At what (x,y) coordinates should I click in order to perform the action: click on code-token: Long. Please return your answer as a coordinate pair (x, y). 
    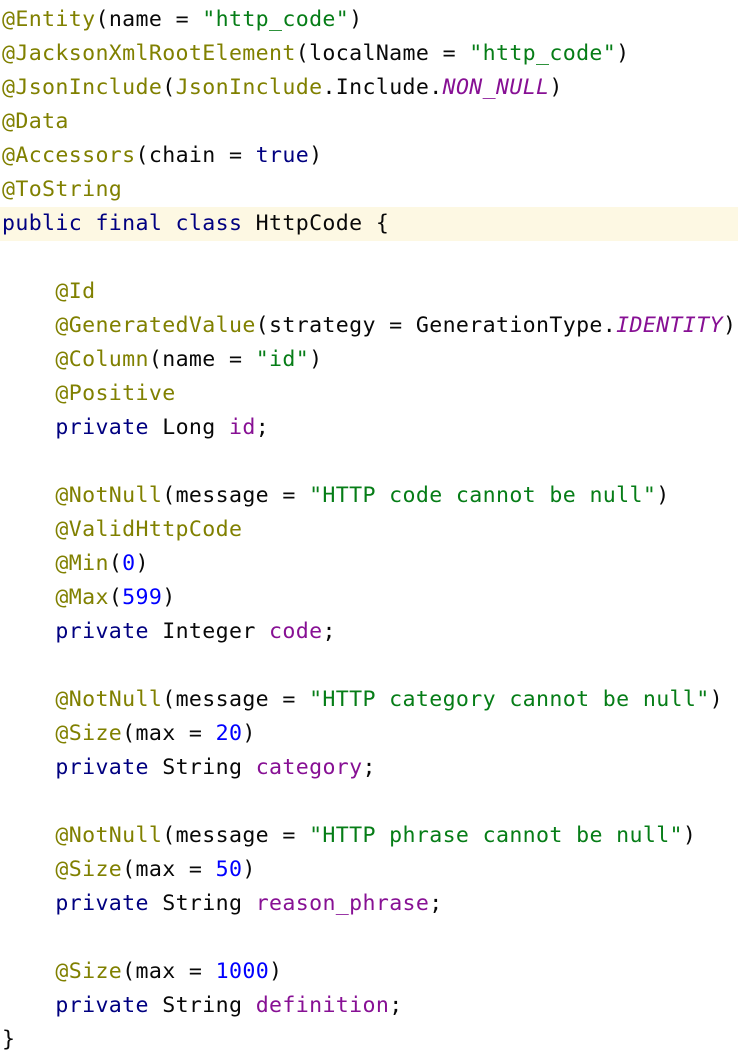
    Looking at the image, I should click on (195, 427).